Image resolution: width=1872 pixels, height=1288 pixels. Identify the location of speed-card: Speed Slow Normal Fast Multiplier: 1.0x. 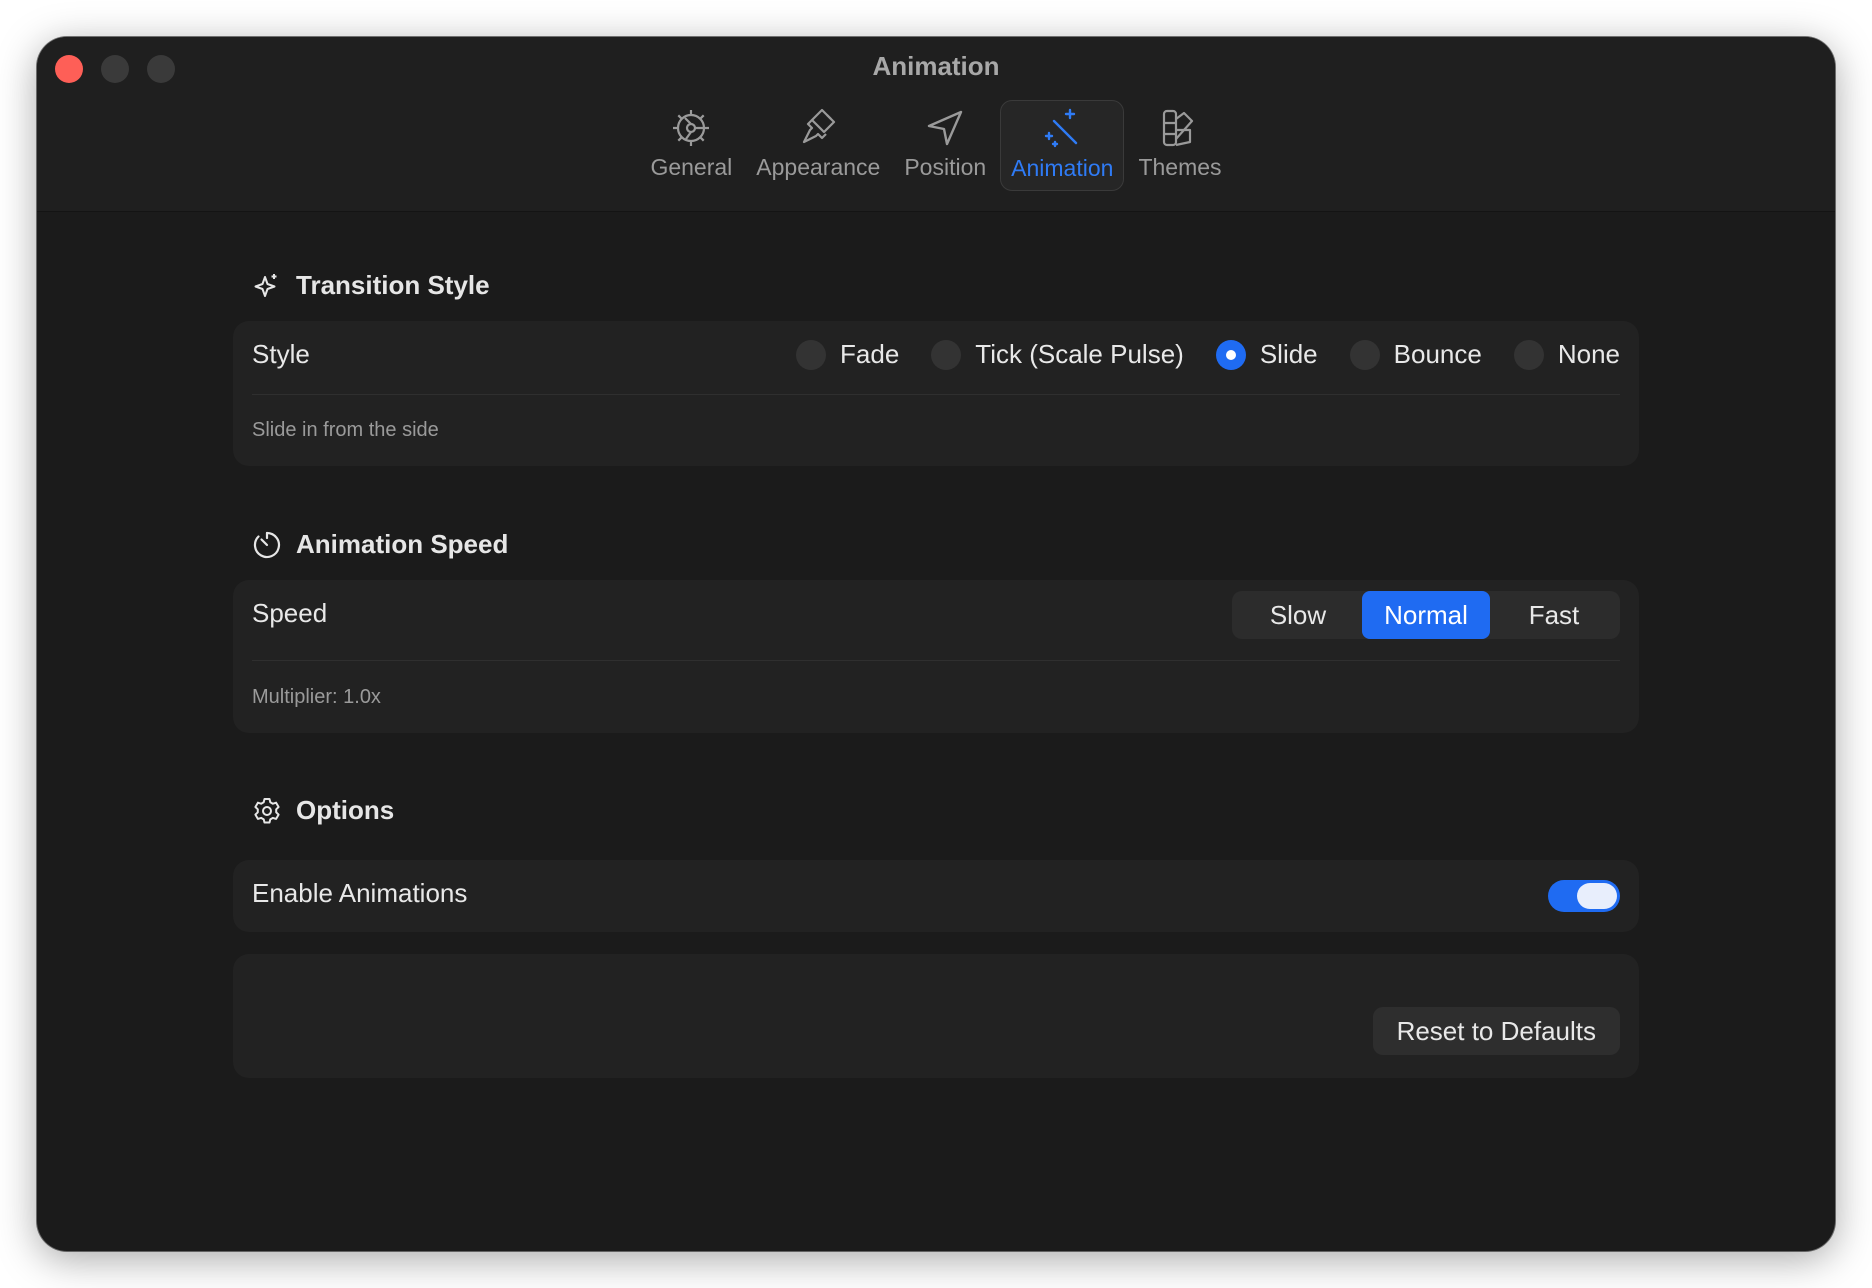
(936, 656).